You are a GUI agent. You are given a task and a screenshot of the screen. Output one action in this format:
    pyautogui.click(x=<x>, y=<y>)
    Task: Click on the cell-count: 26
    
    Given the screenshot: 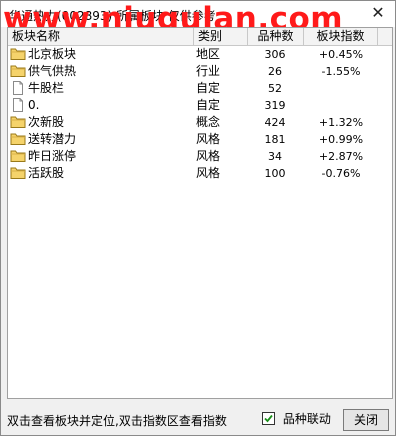 What is the action you would take?
    pyautogui.click(x=275, y=71)
    